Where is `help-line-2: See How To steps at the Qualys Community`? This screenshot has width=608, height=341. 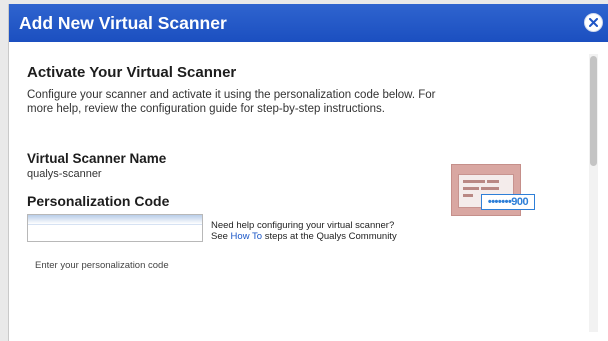
help-line-2: See How To steps at the Qualys Community is located at coordinates (304, 236).